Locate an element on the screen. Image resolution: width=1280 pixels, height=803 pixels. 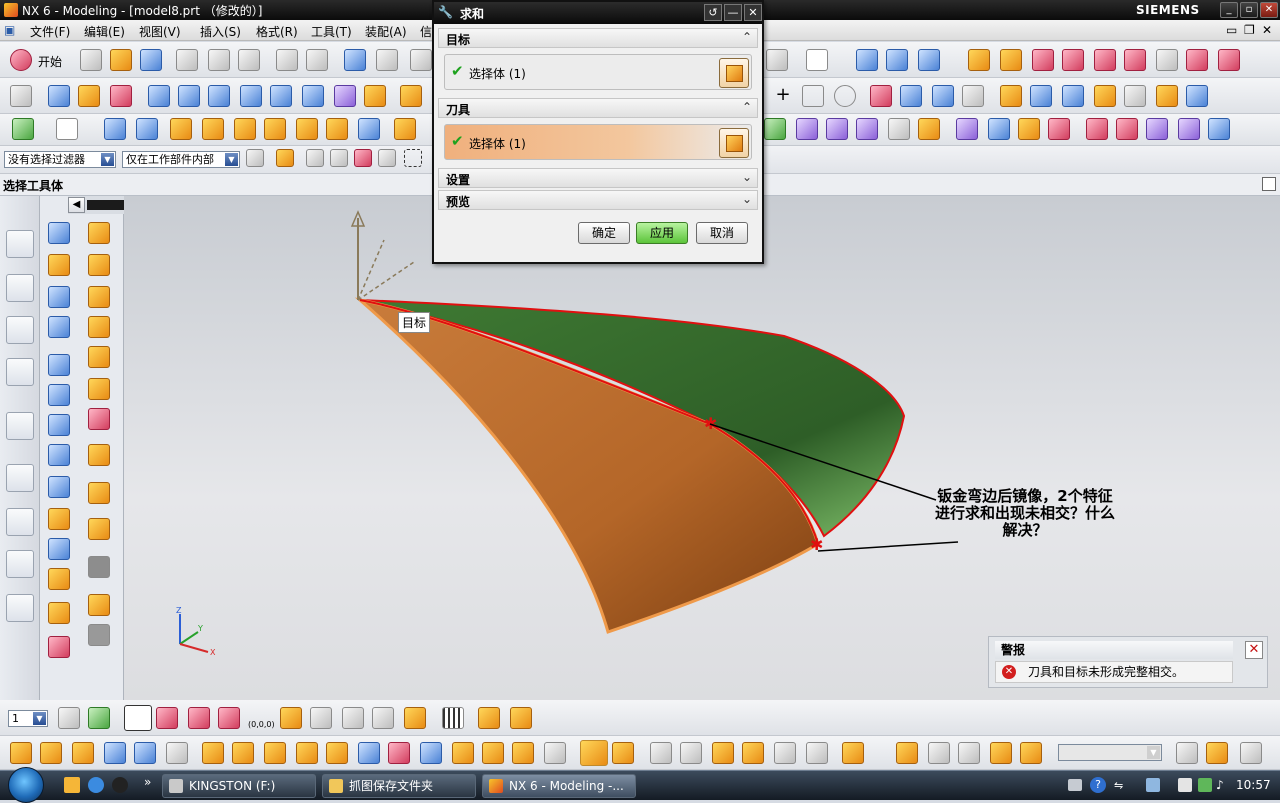
copy-icon is located at coordinates (219, 60).